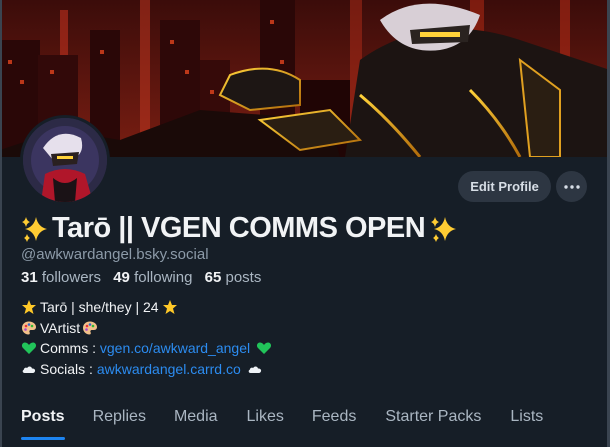 This screenshot has width=610, height=447. What do you see at coordinates (65, 160) in the screenshot?
I see `avatar` at bounding box center [65, 160].